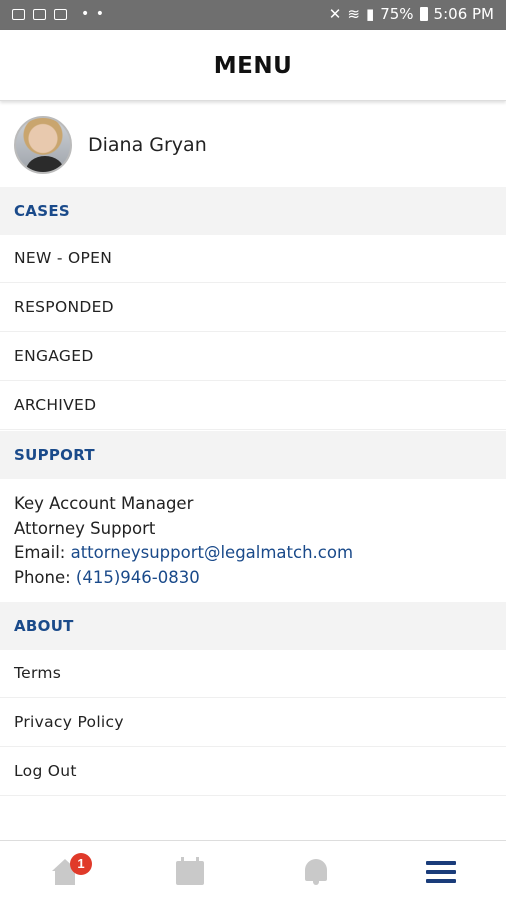  I want to click on support-line-team: Attorney Support, so click(85, 528).